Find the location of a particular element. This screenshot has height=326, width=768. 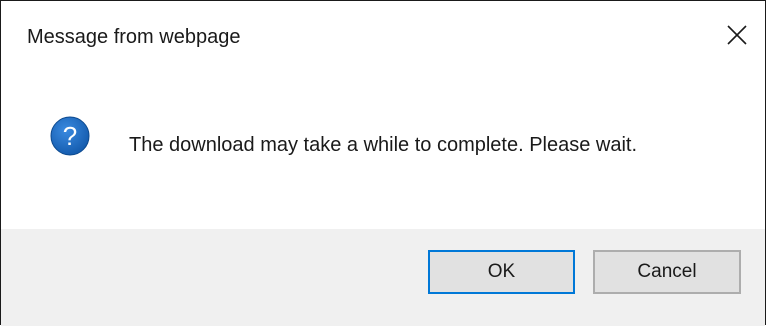

ok-button: OK is located at coordinates (501, 272).